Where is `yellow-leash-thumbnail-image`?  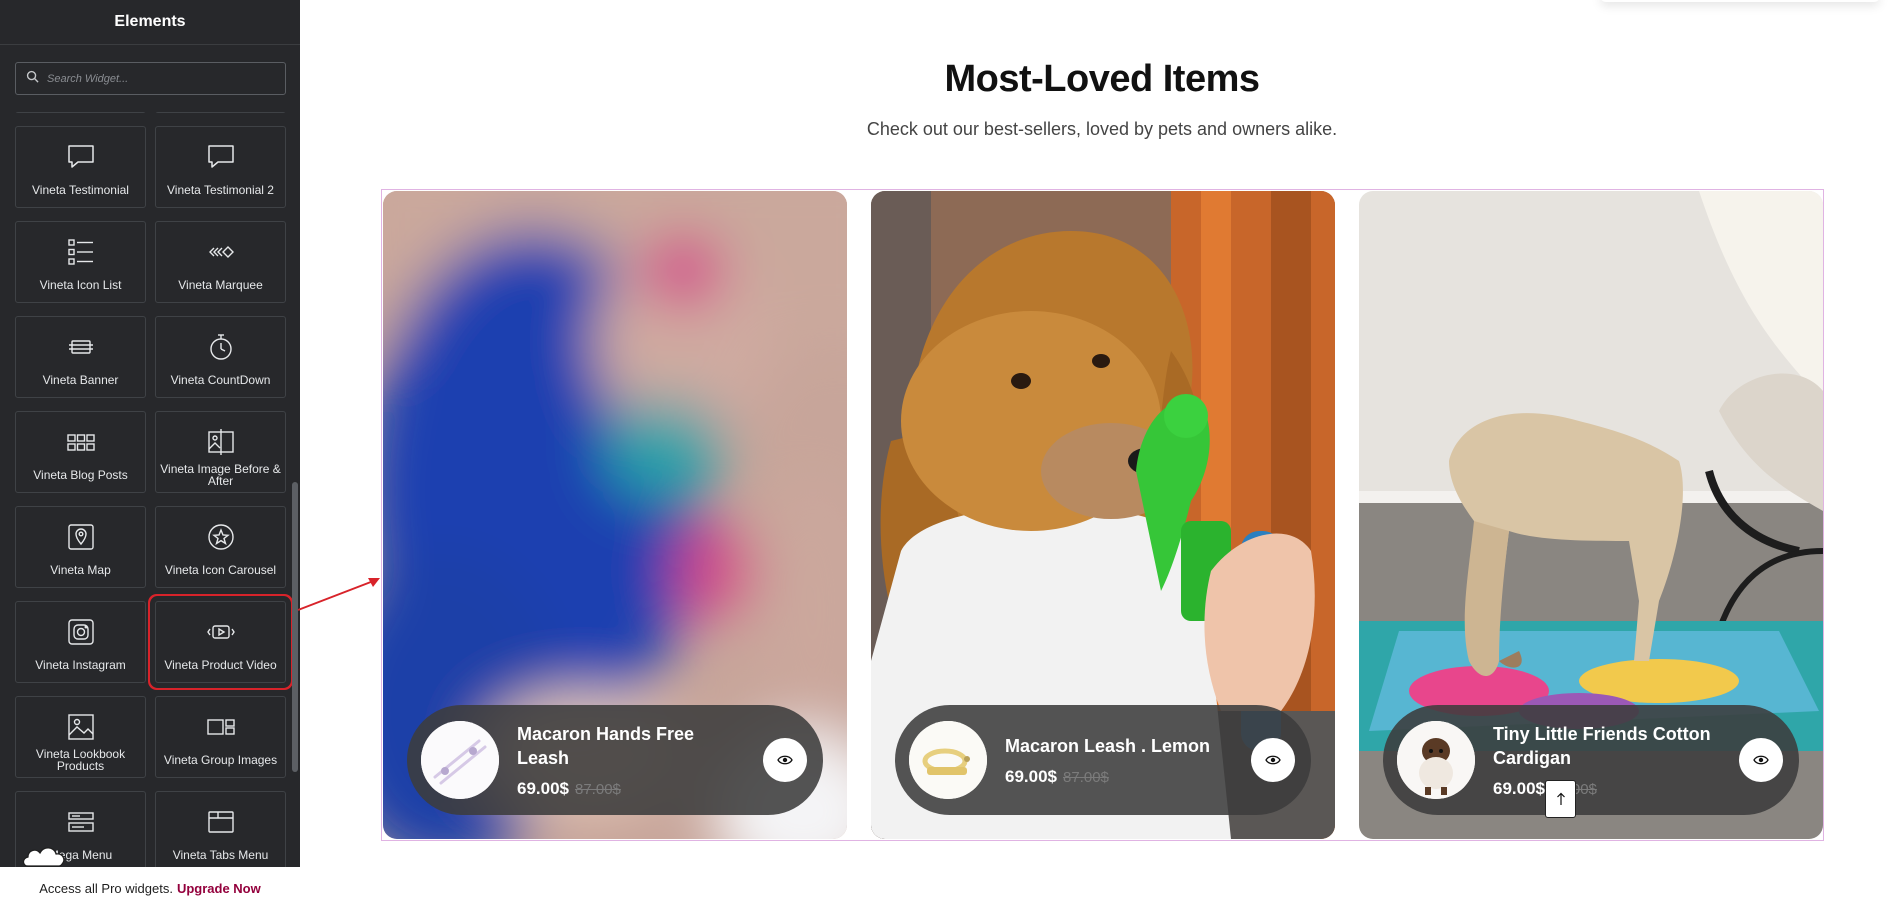 yellow-leash-thumbnail-image is located at coordinates (948, 760).